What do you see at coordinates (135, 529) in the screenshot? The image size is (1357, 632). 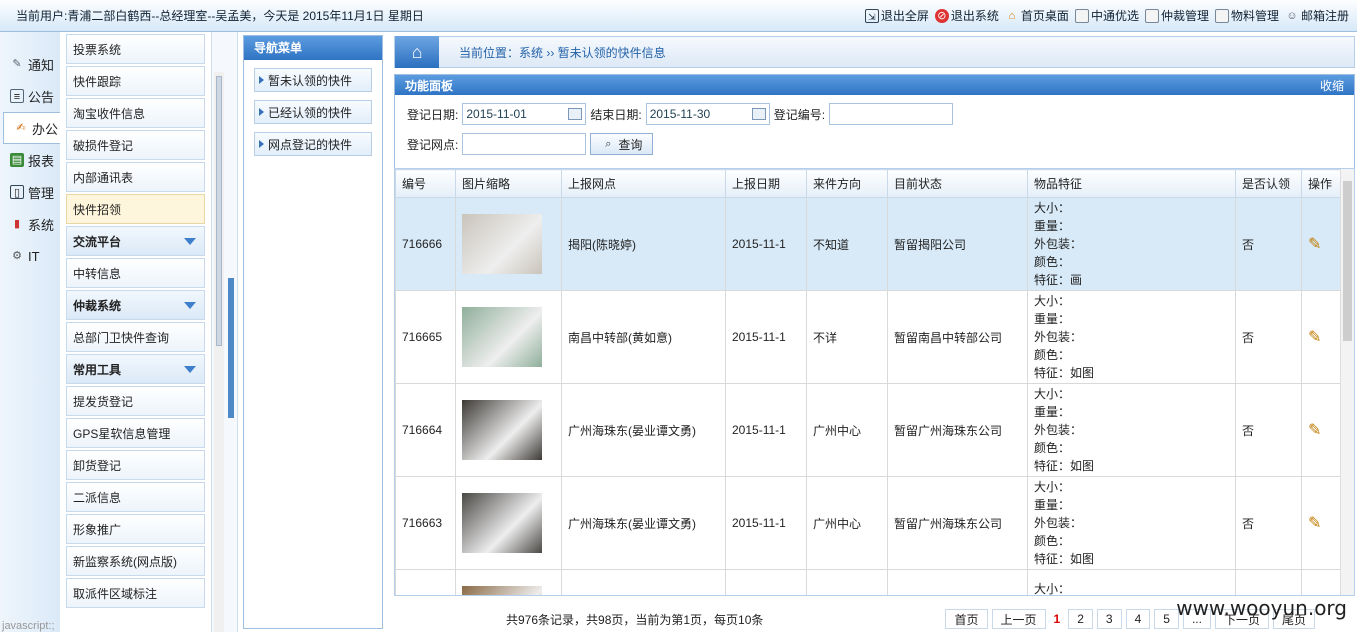 I see `menu-item: 形象推广` at bounding box center [135, 529].